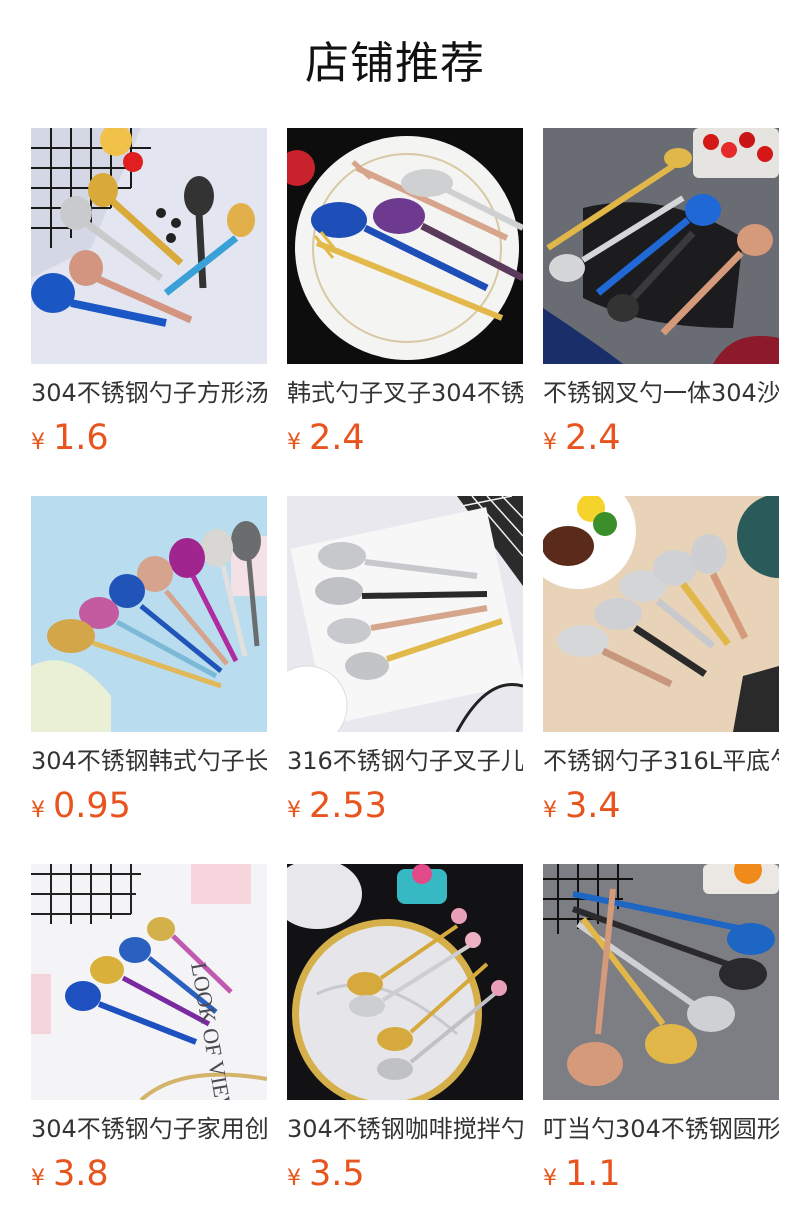 The height and width of the screenshot is (1232, 790). I want to click on product-card: 不锈钢勺子316L平底勺 ¥3.4, so click(661, 666).